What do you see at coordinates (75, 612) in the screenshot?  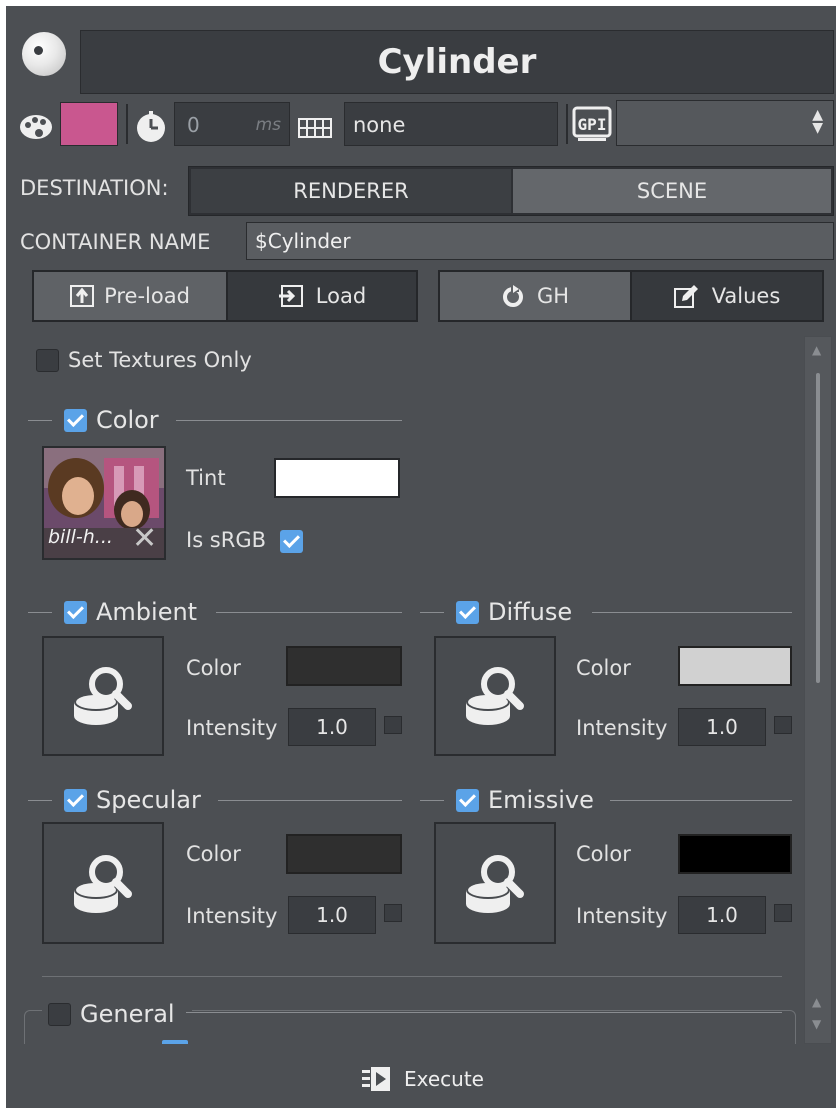 I see `ambient-checkbox` at bounding box center [75, 612].